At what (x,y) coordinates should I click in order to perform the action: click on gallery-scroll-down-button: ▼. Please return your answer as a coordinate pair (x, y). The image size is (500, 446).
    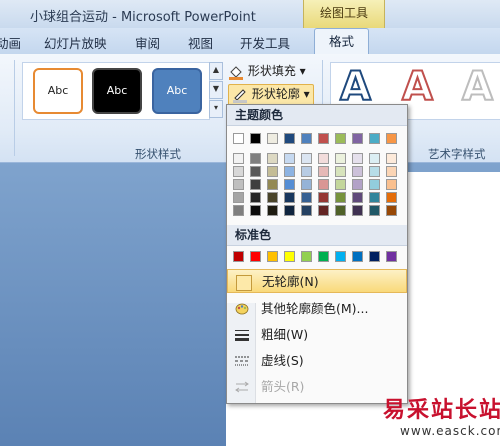
    Looking at the image, I should click on (216, 90).